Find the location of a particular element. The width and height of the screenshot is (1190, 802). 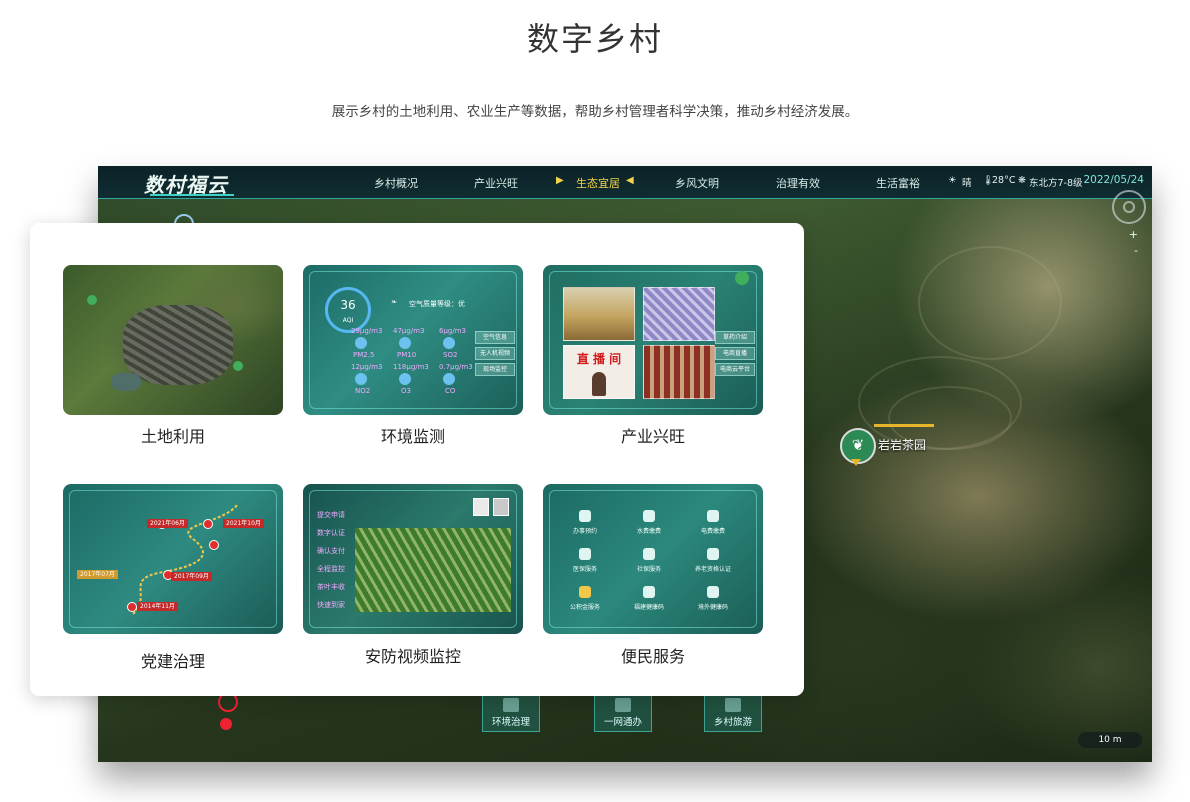

menu-item: 确认支付 is located at coordinates (331, 551).